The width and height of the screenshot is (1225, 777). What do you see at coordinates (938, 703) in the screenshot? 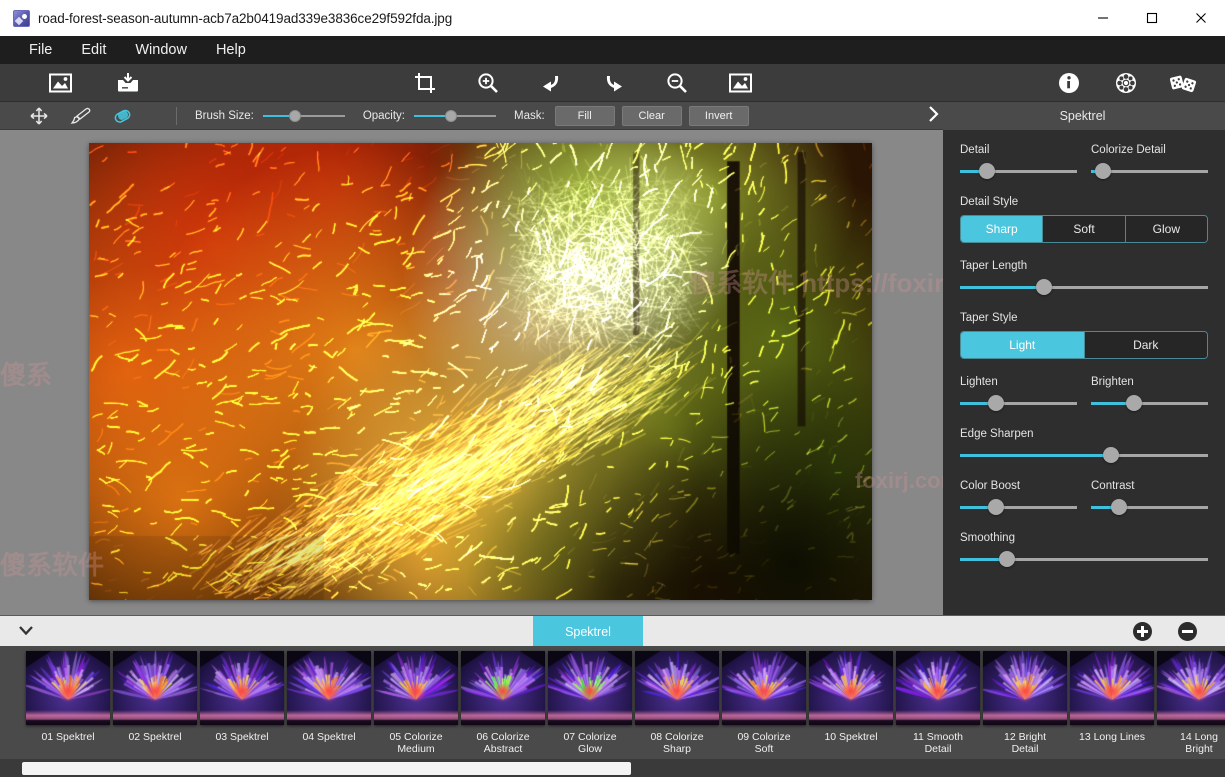
I see `preset-thumbnail: 11 Smooth Detail` at bounding box center [938, 703].